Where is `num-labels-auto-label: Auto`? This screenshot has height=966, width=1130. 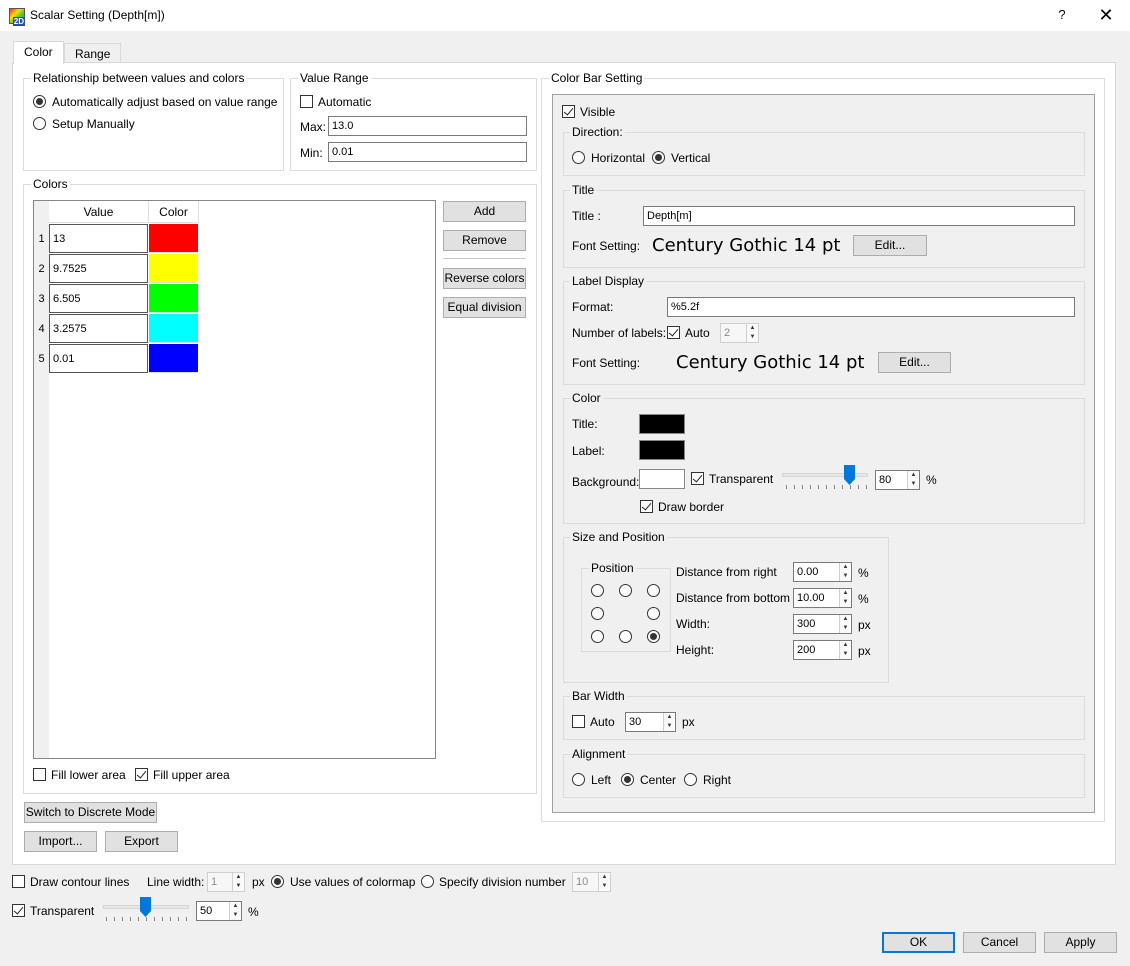 num-labels-auto-label: Auto is located at coordinates (697, 333).